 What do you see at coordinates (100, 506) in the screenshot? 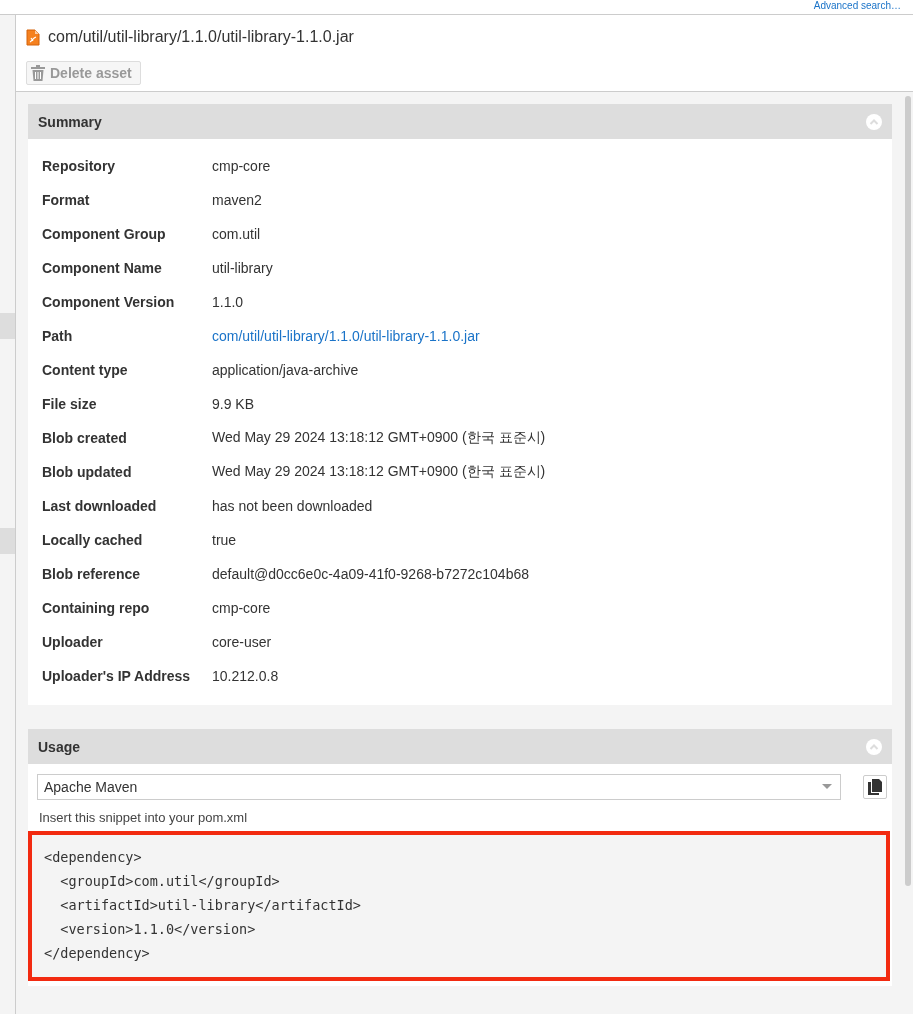
I see `field-label: Last downloaded` at bounding box center [100, 506].